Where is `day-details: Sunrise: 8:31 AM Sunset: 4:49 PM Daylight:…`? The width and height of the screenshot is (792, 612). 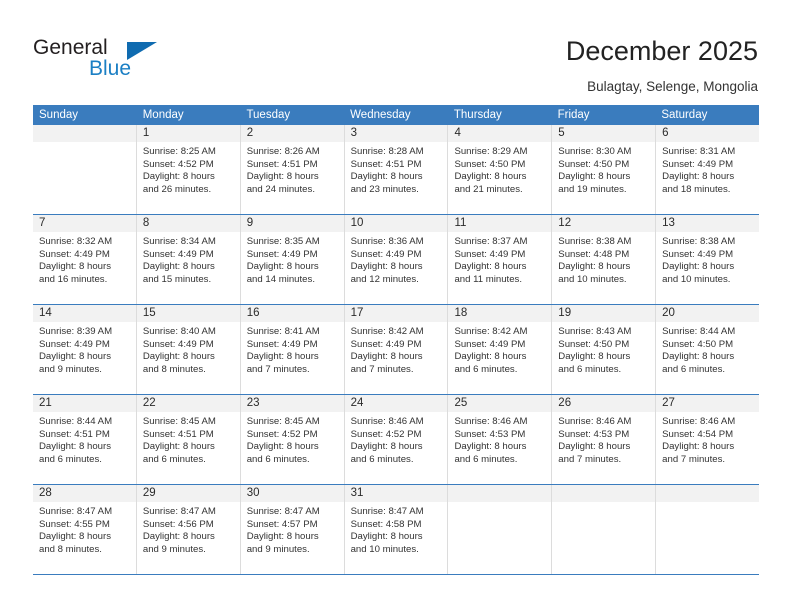
day-details: Sunrise: 8:31 AM Sunset: 4:49 PM Daylight:… is located at coordinates (707, 171).